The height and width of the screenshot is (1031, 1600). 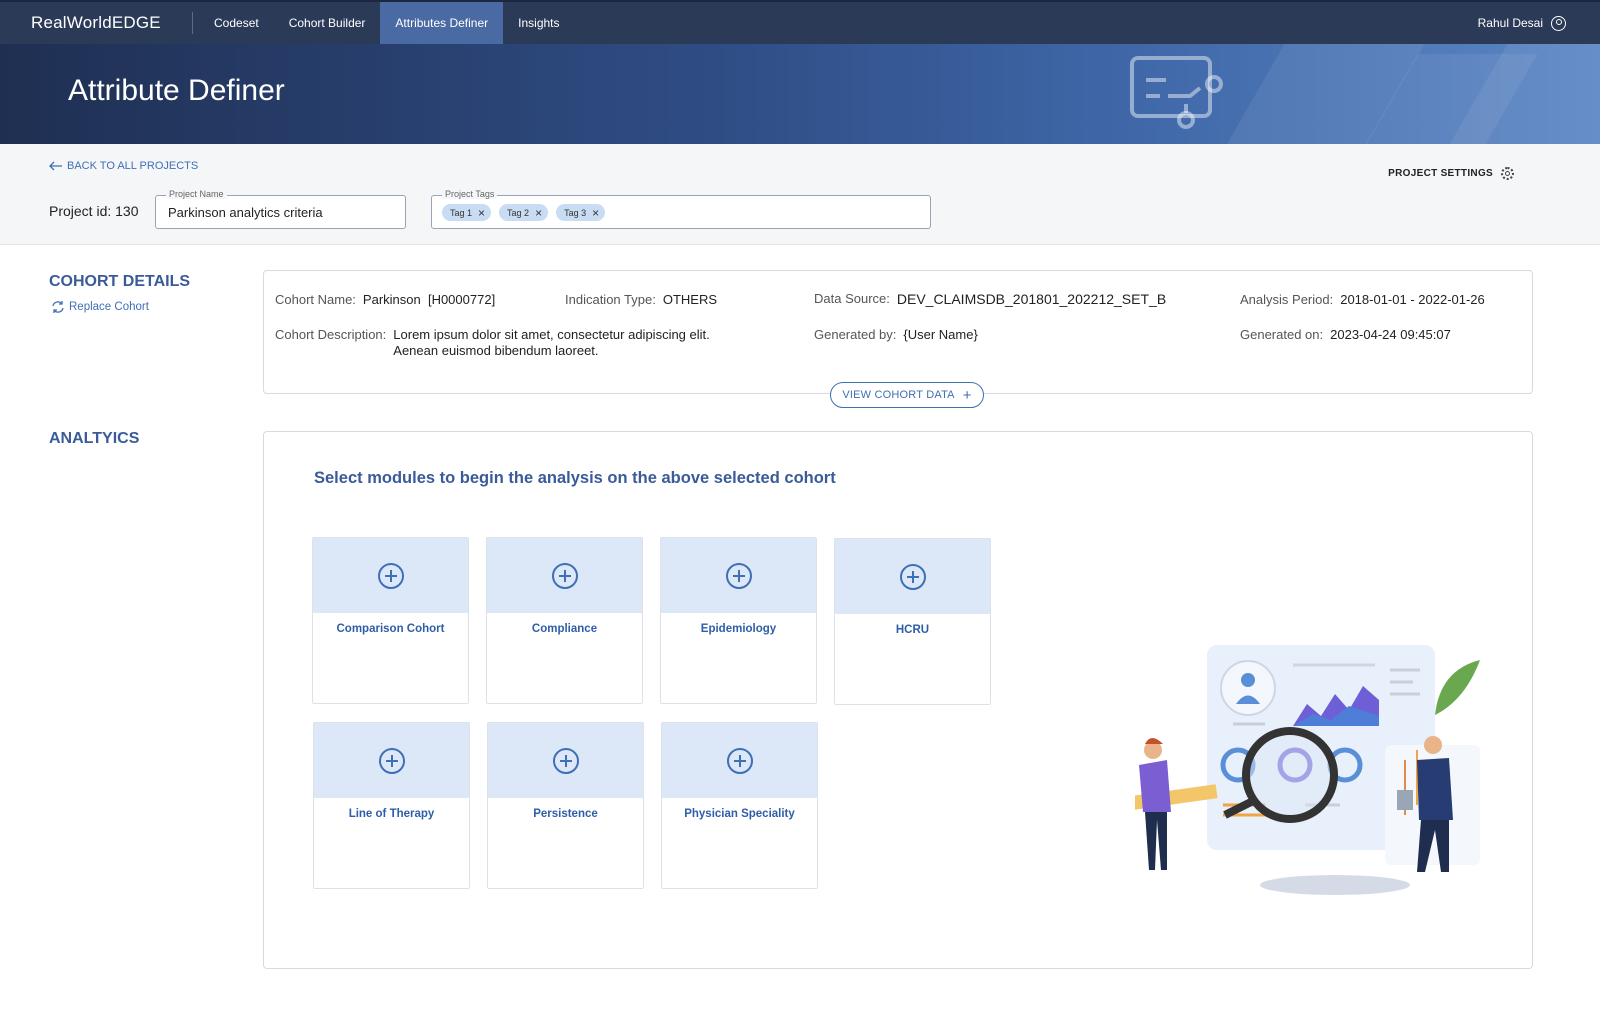 What do you see at coordinates (610, 299) in the screenshot?
I see `indication-type-key: Indication Type:` at bounding box center [610, 299].